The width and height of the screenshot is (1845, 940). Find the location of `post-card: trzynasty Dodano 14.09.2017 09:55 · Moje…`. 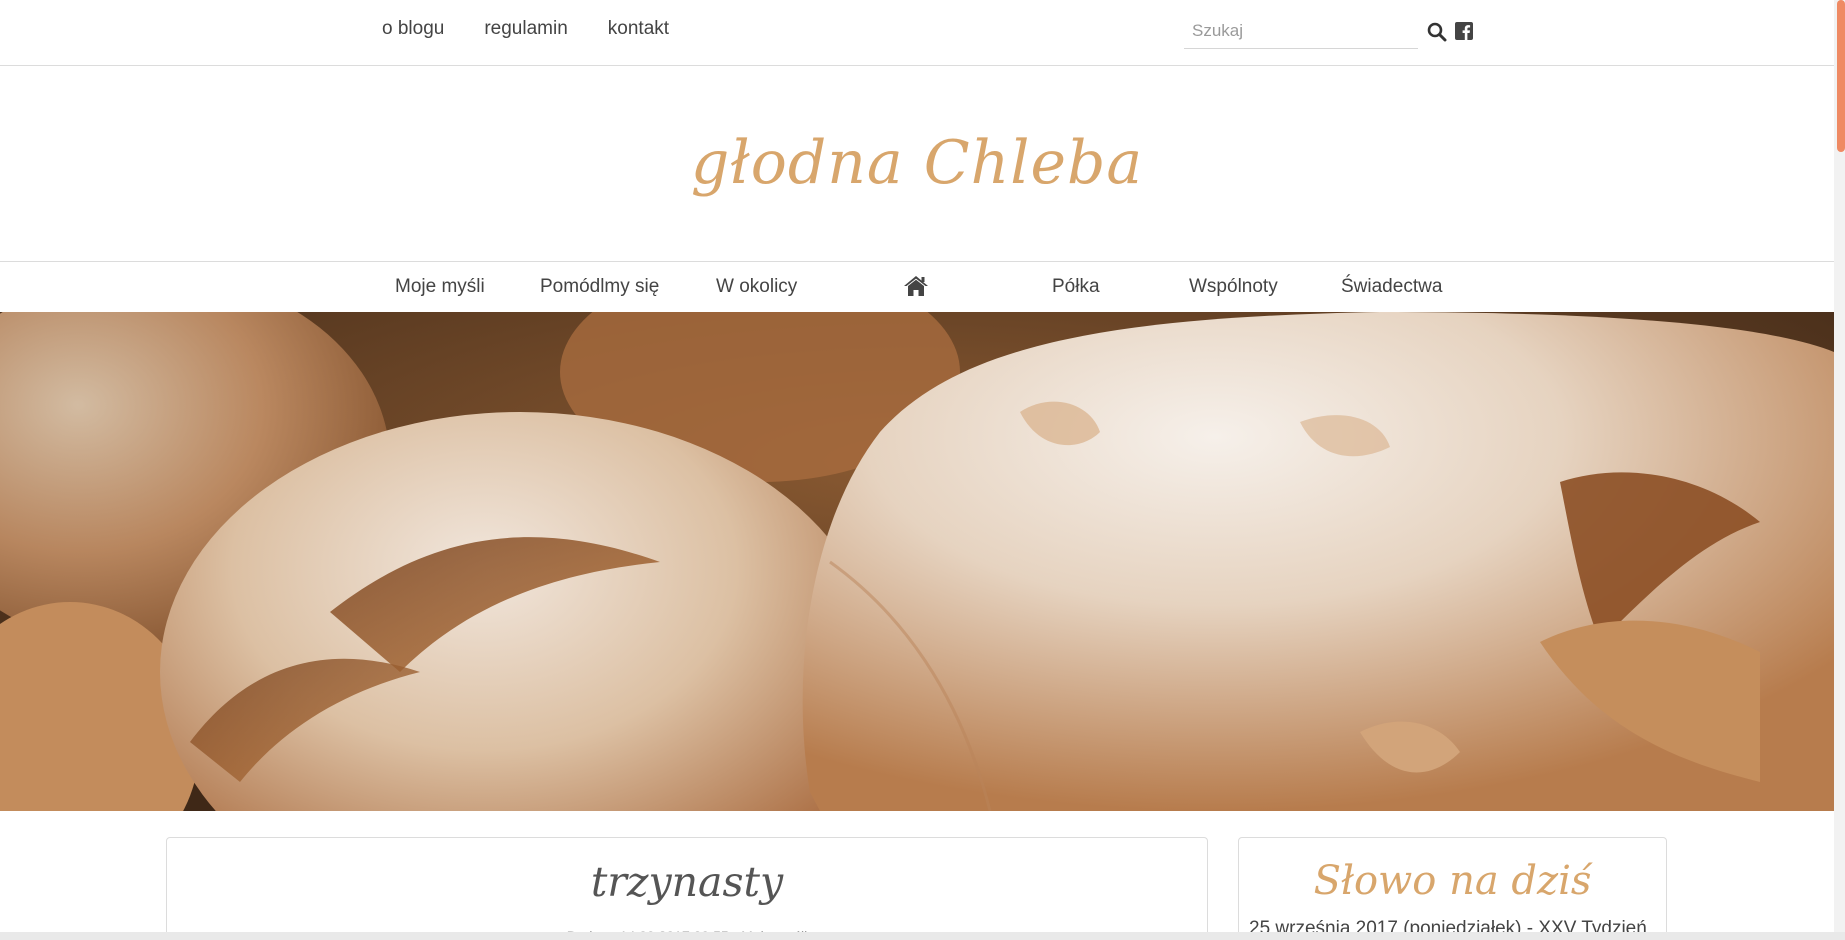

post-card: trzynasty Dodano 14.09.2017 09:55 · Moje… is located at coordinates (687, 888).